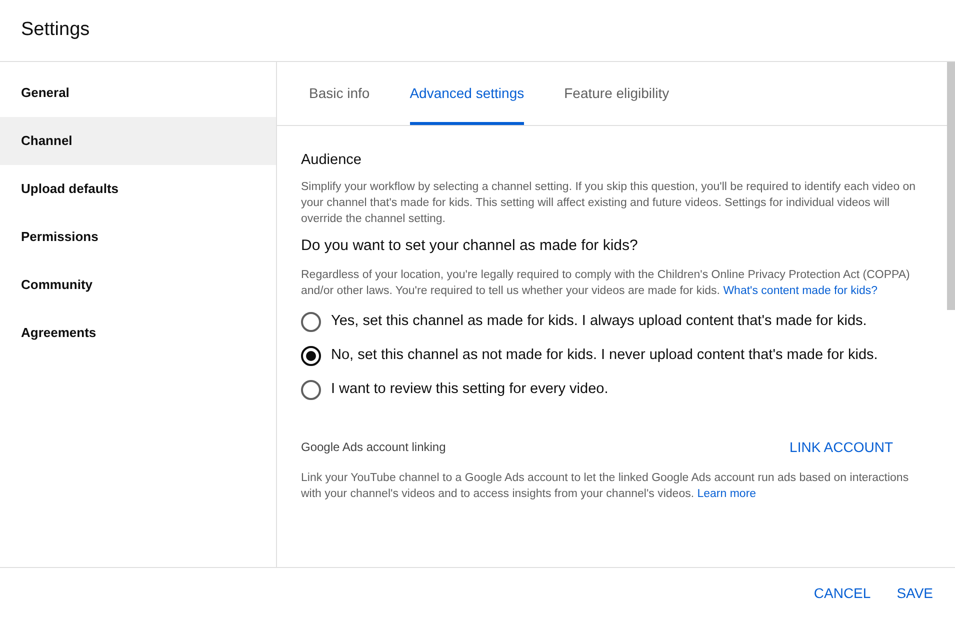 The height and width of the screenshot is (618, 955). I want to click on sidebar-item: Permissions, so click(138, 237).